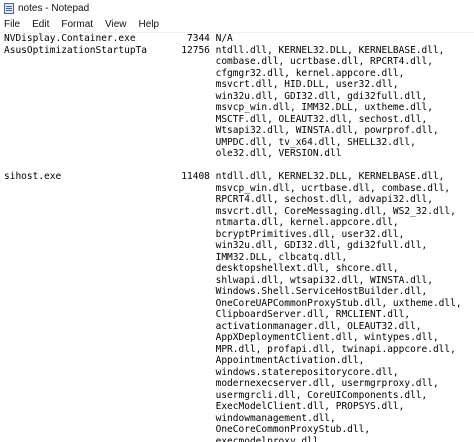 This screenshot has height=442, width=474. Describe the element at coordinates (201, 222) in the screenshot. I see `text-line: ntmarta.dll, kernel.appcore.dll,` at that location.